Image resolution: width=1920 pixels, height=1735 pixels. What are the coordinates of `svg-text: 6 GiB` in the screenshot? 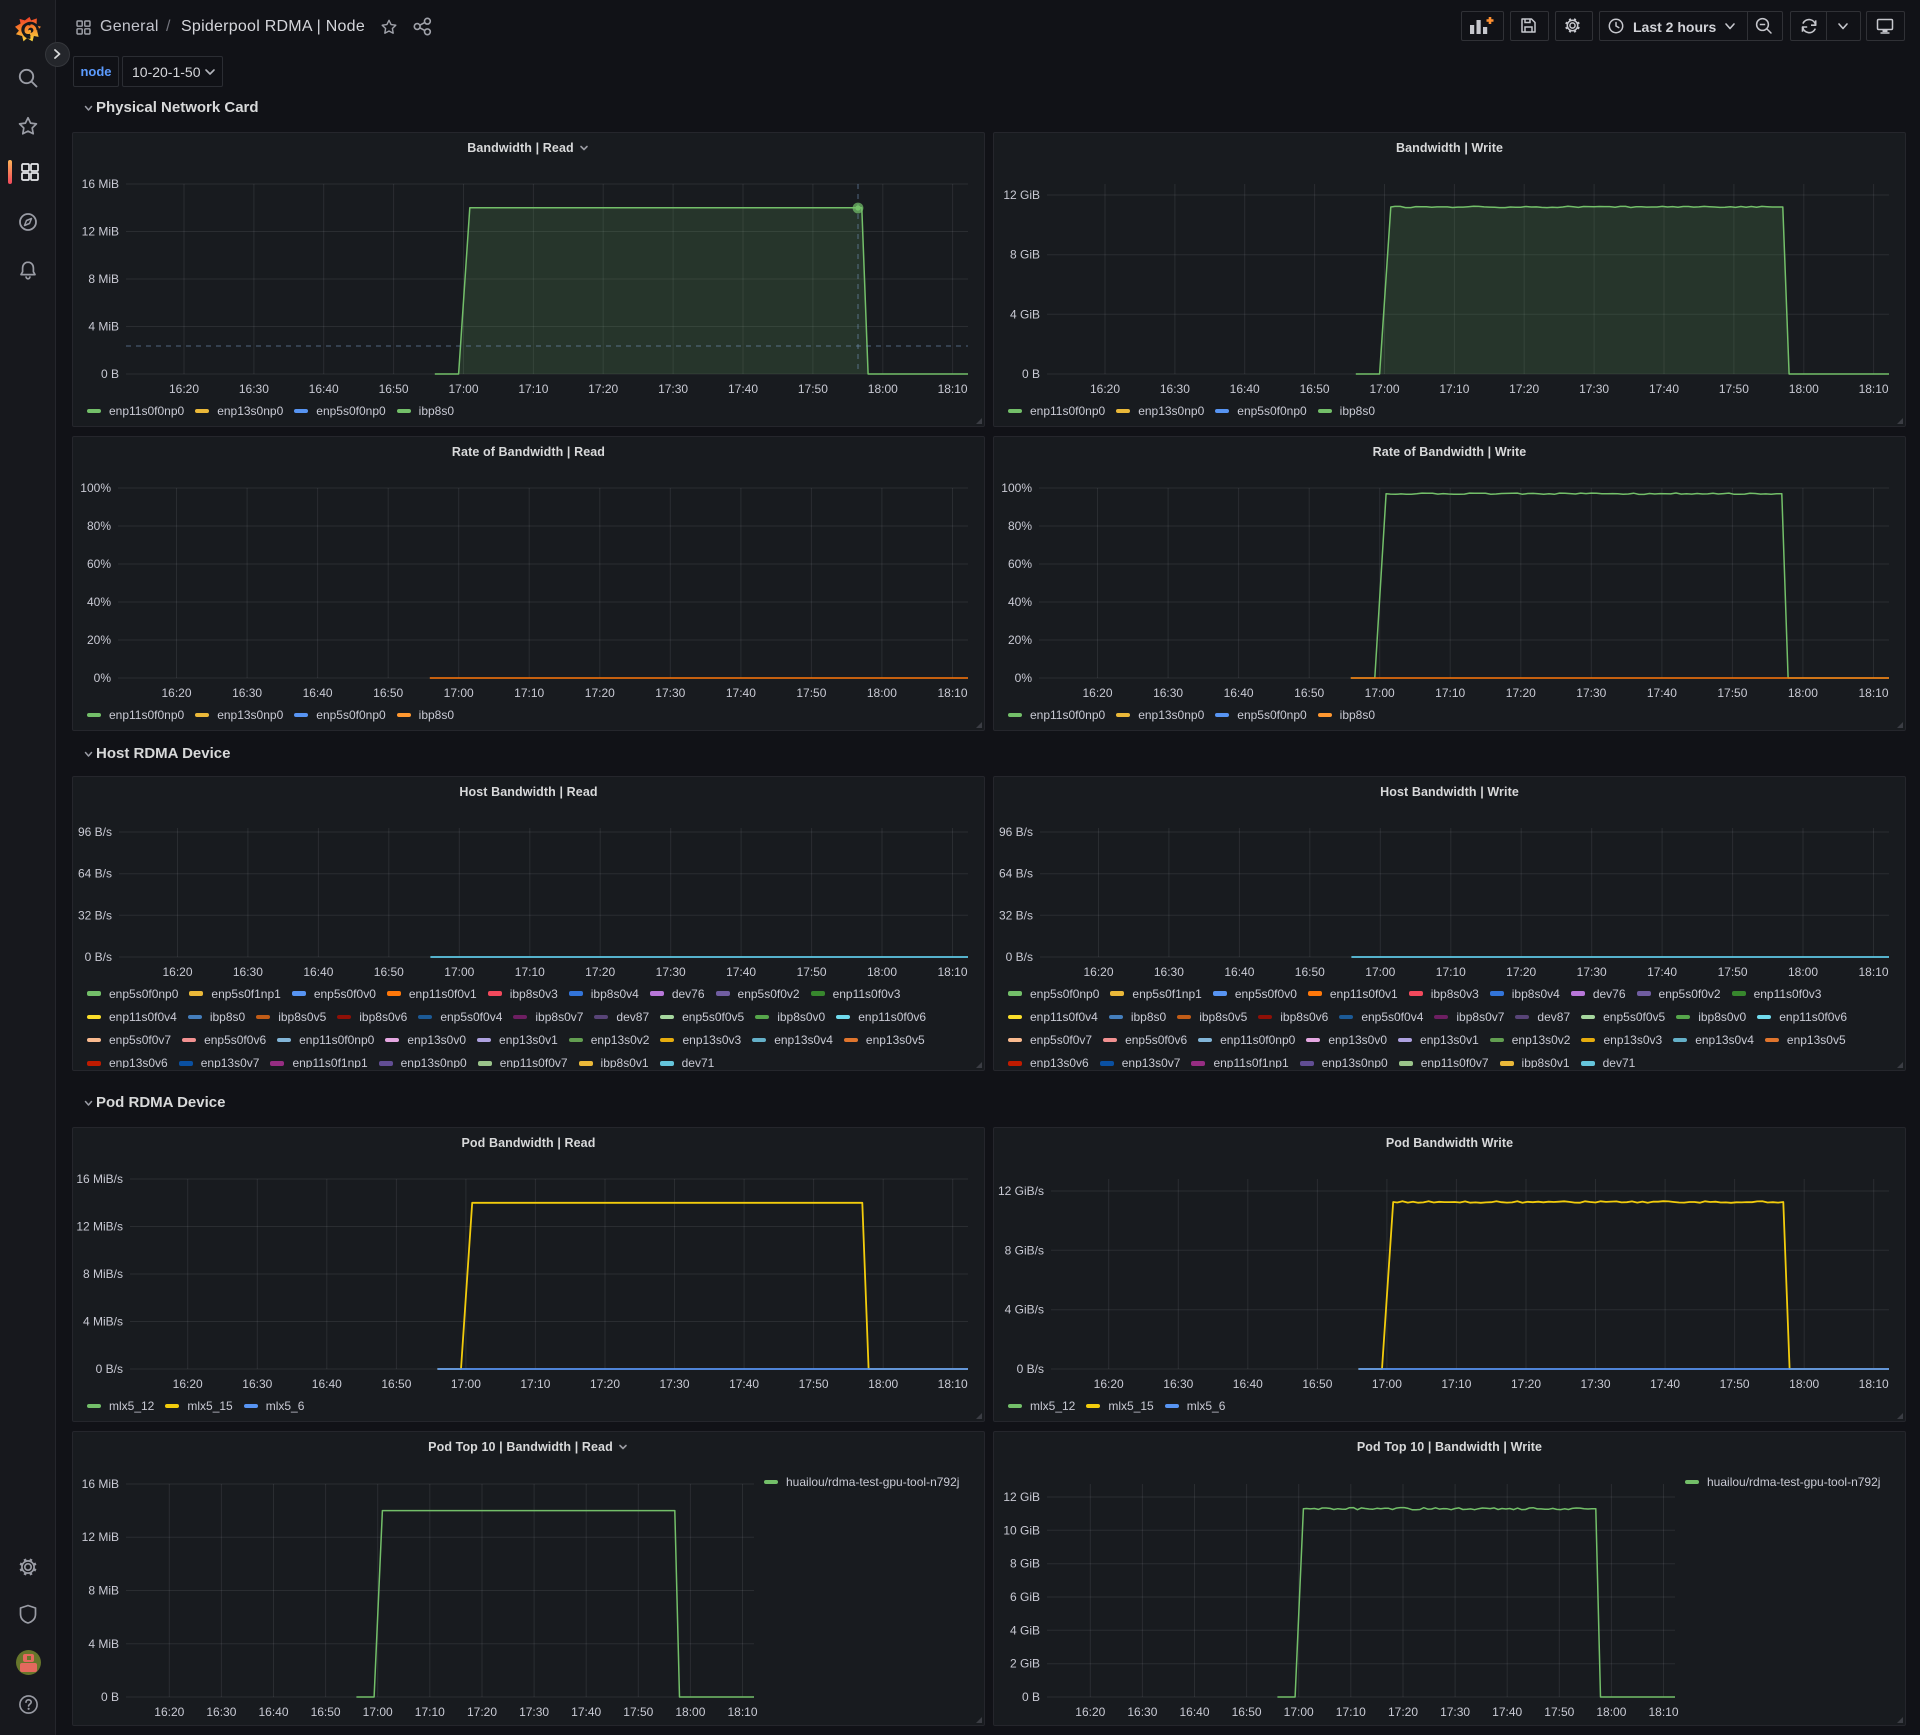 It's located at (1025, 1597).